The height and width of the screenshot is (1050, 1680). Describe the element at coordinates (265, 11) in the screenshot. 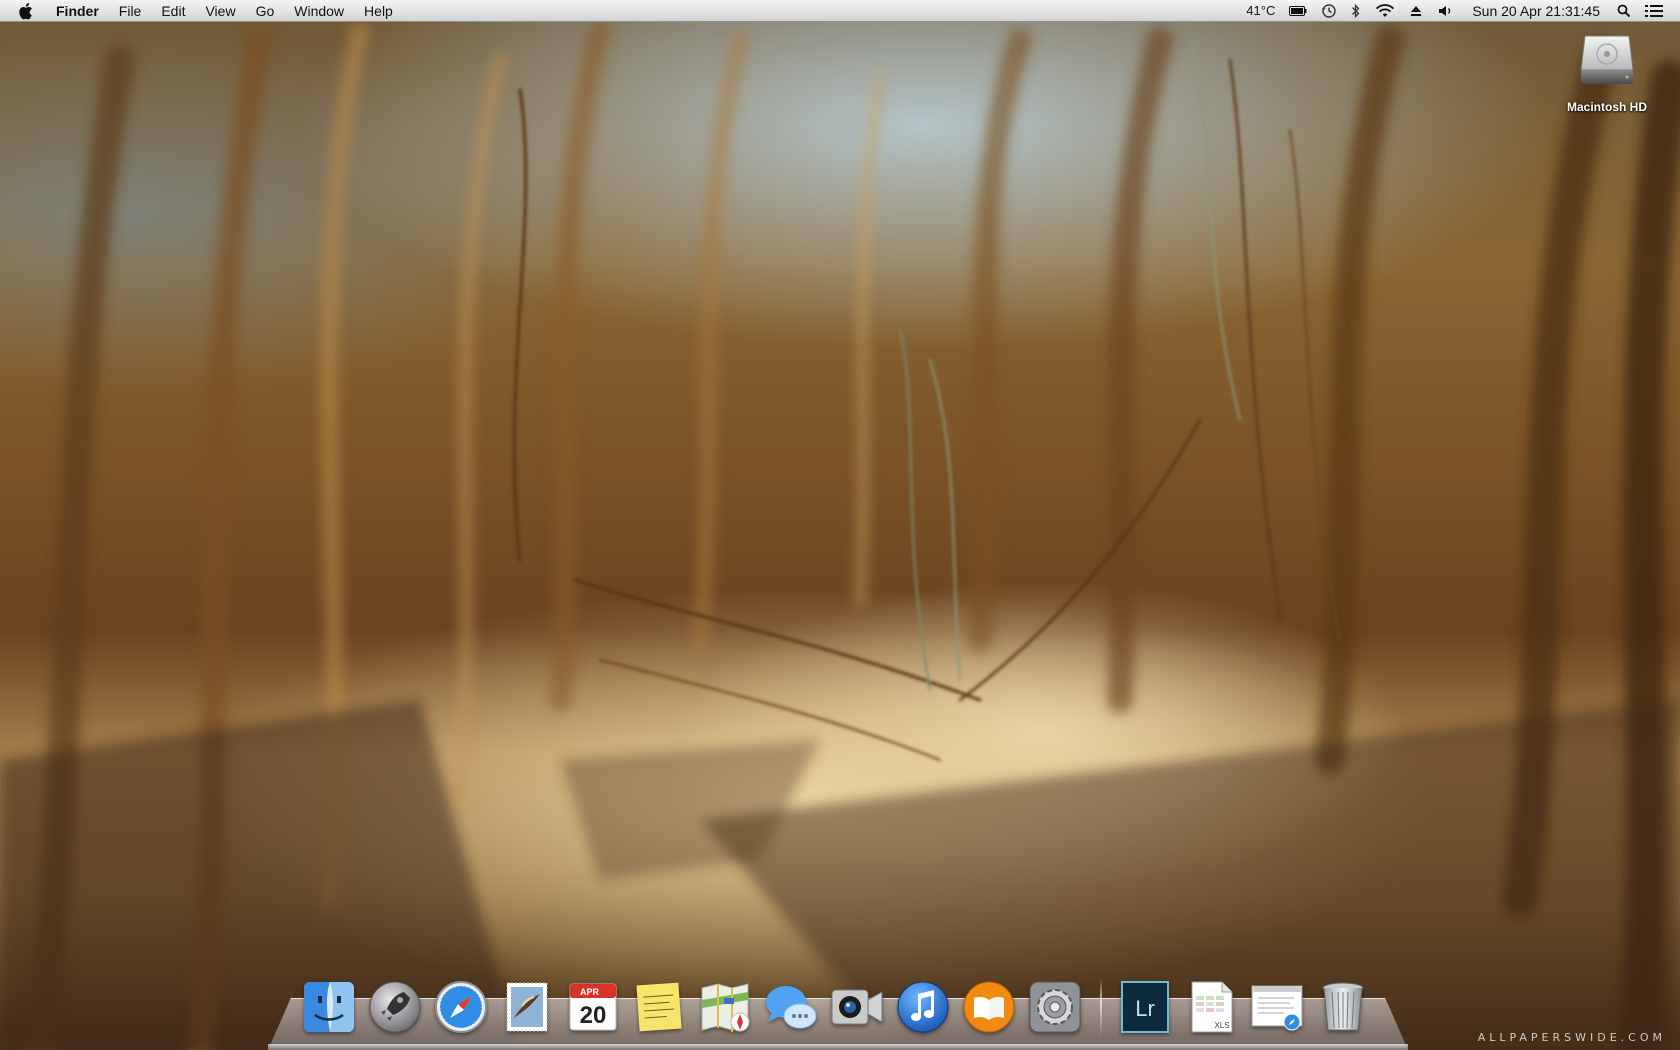

I see `menu-go: Go` at that location.